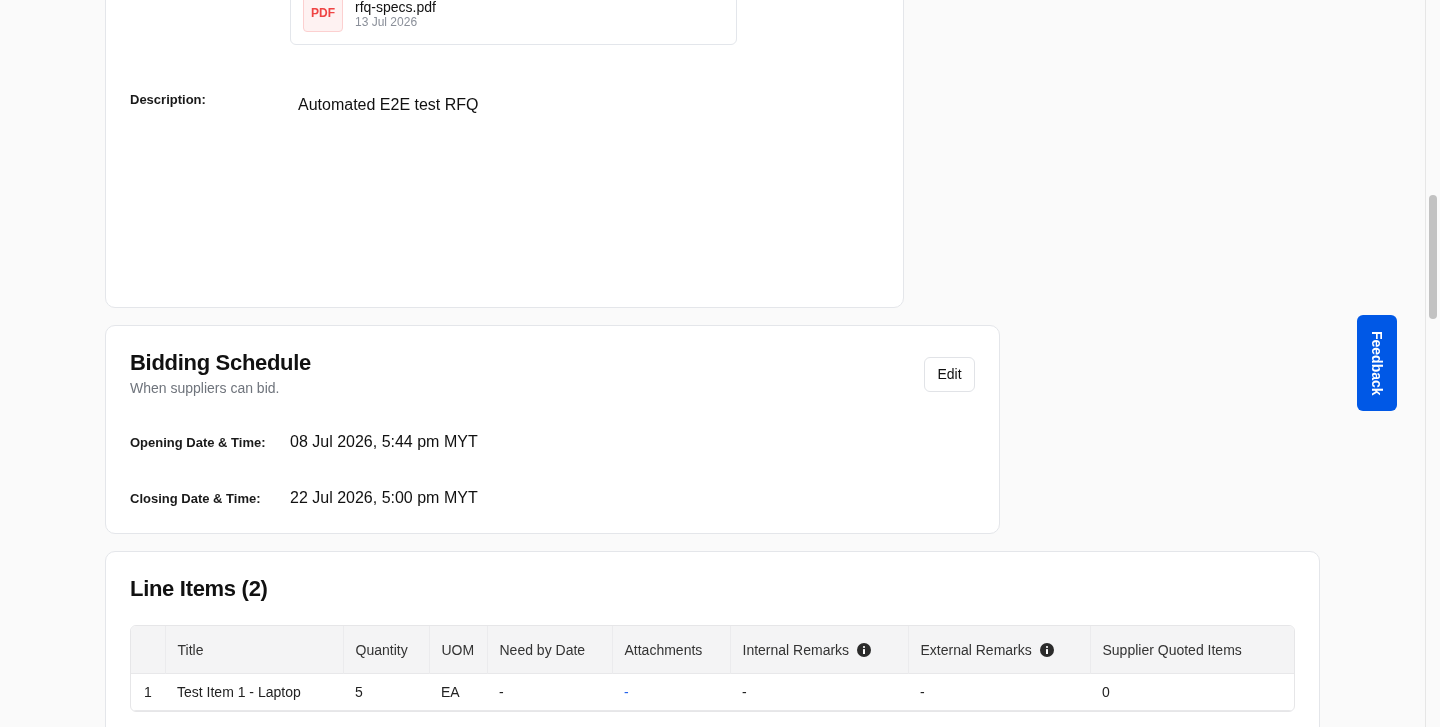 This screenshot has height=727, width=1440. What do you see at coordinates (388, 105) in the screenshot?
I see `description-text: Automated E2E test RFQ` at bounding box center [388, 105].